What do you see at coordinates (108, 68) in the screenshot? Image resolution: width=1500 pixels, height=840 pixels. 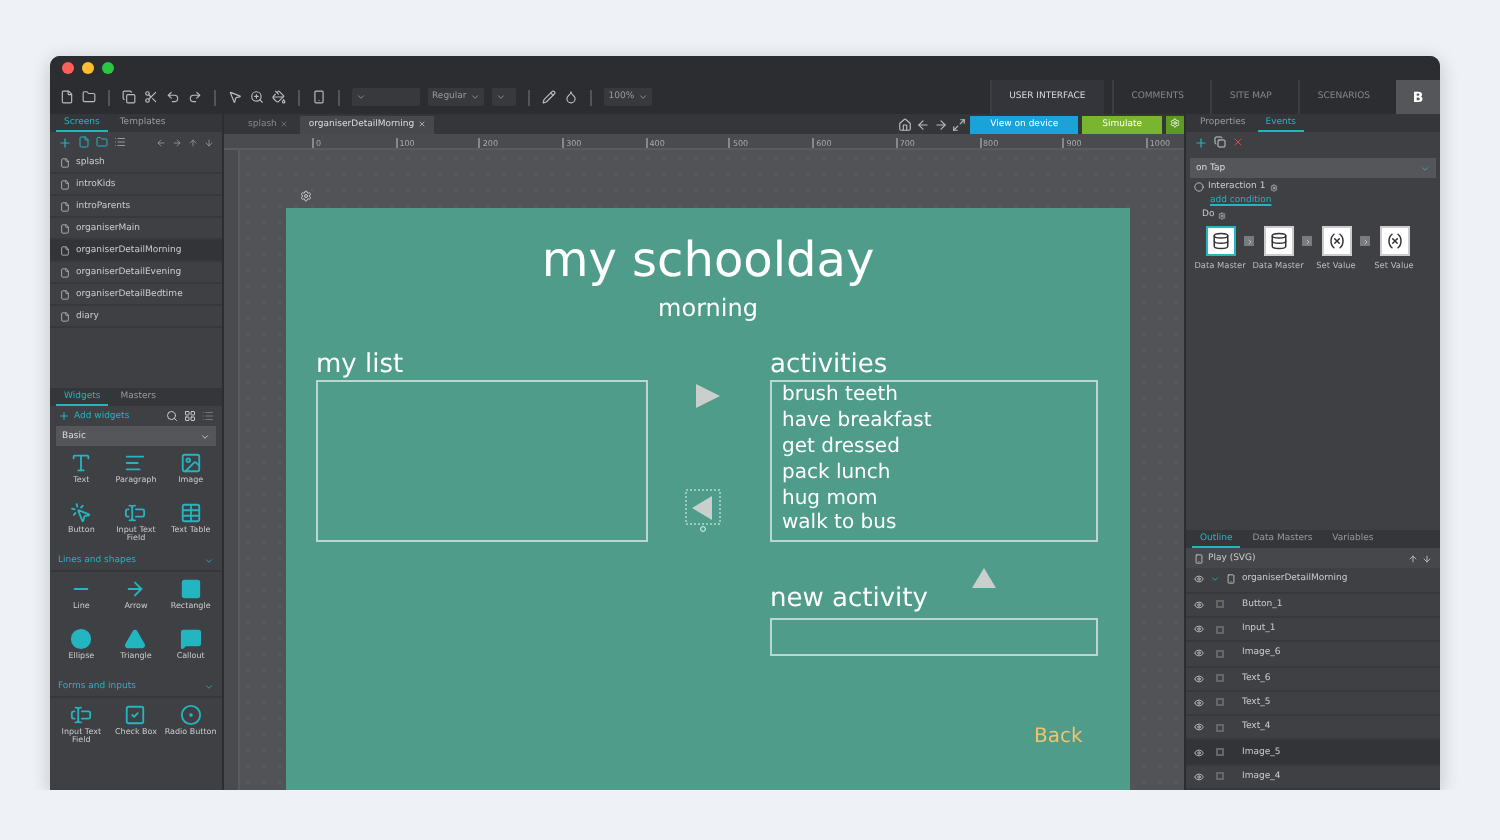 I see `maximize-window-button` at bounding box center [108, 68].